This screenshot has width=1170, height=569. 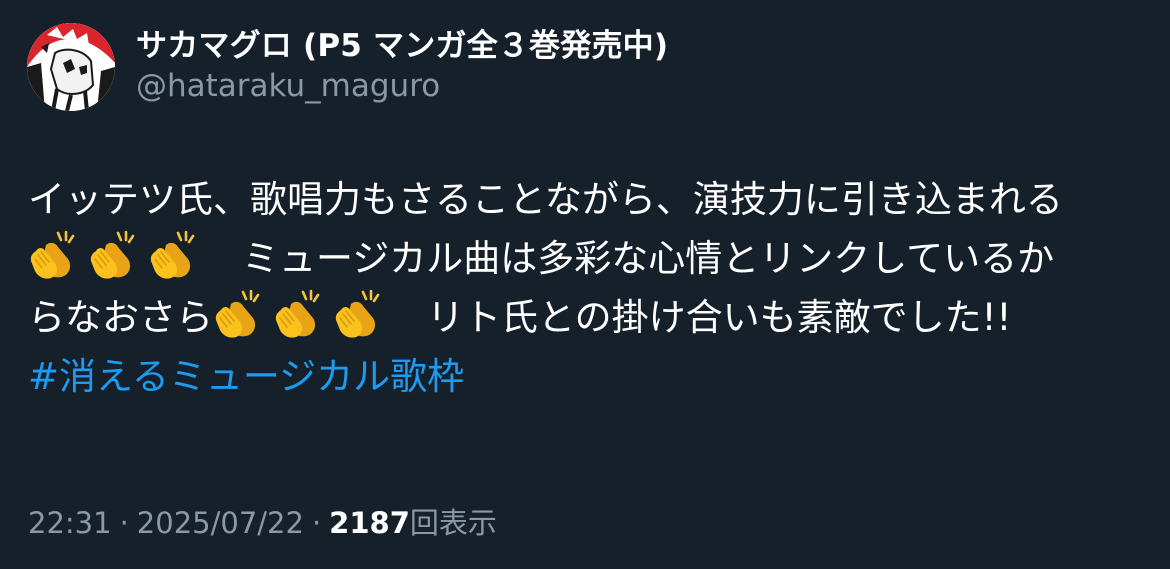 I want to click on views-count: 2187, so click(x=369, y=523).